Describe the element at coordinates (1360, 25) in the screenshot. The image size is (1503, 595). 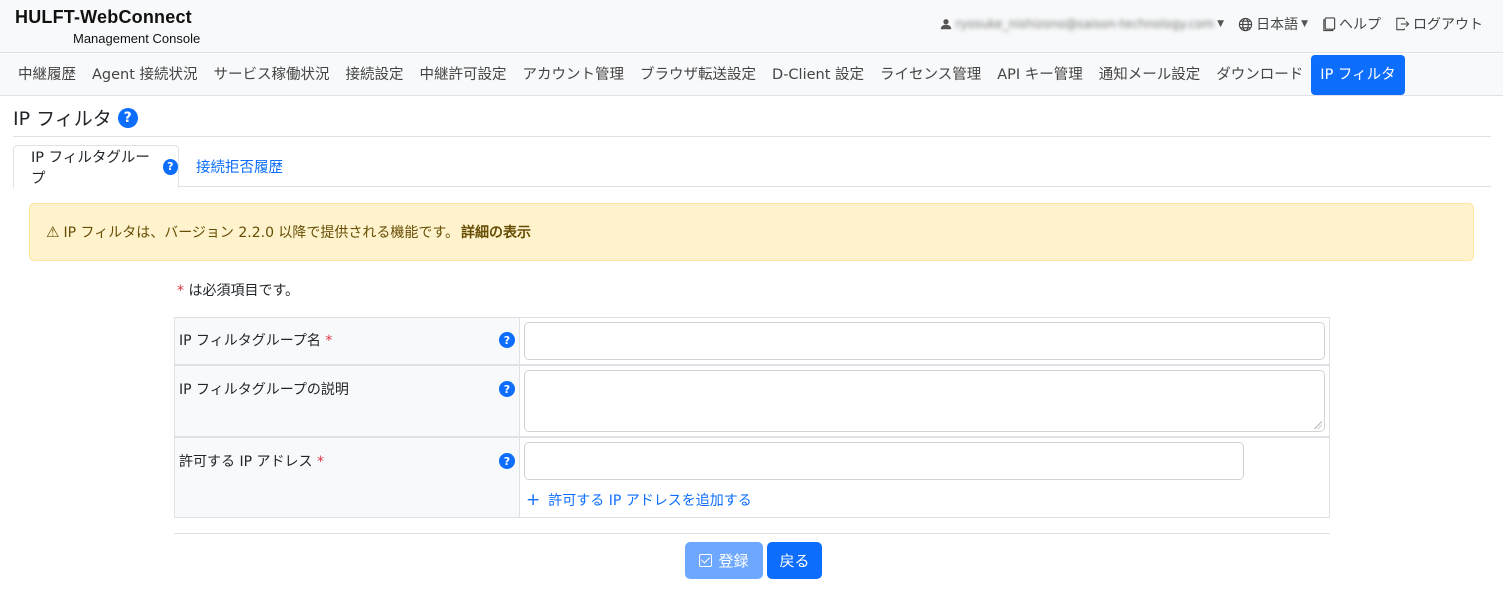
I see `help-label: ヘルプ` at that location.